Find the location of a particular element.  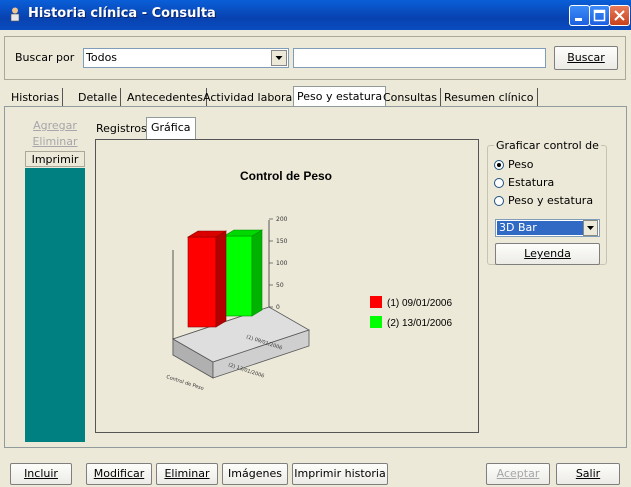

inner-tab-grafica: Gráfica is located at coordinates (171, 128).